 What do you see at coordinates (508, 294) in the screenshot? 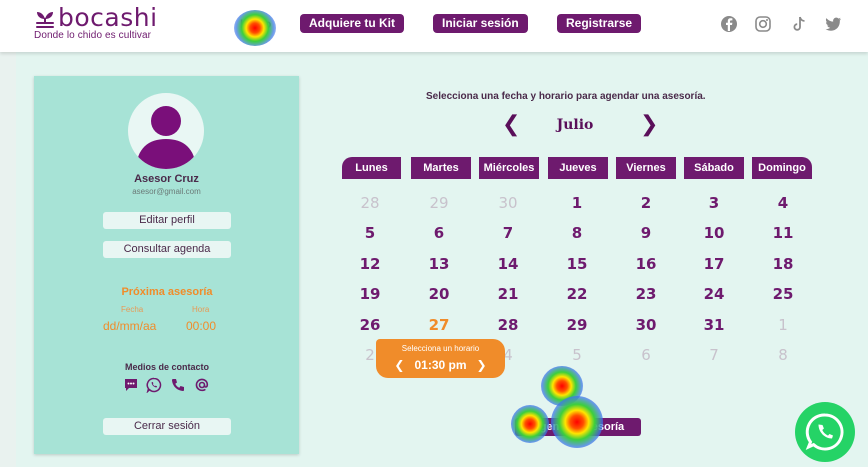
I see `calendar-day: 21` at bounding box center [508, 294].